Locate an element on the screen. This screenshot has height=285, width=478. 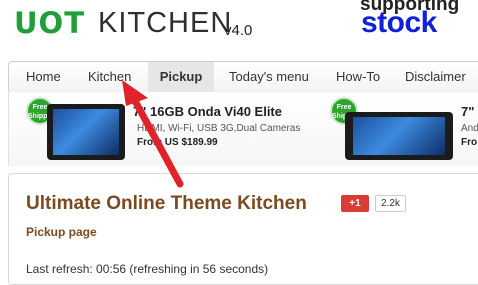
logo-uot-text: UOT is located at coordinates (49, 23).